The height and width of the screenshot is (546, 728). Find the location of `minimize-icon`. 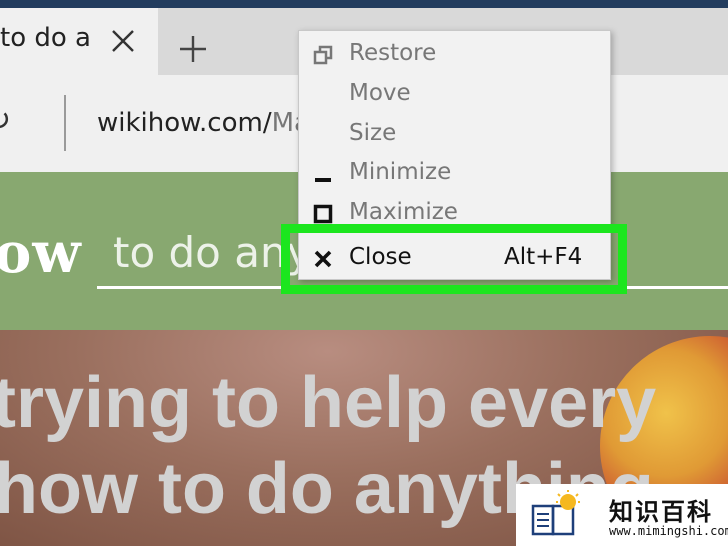

minimize-icon is located at coordinates (323, 180).